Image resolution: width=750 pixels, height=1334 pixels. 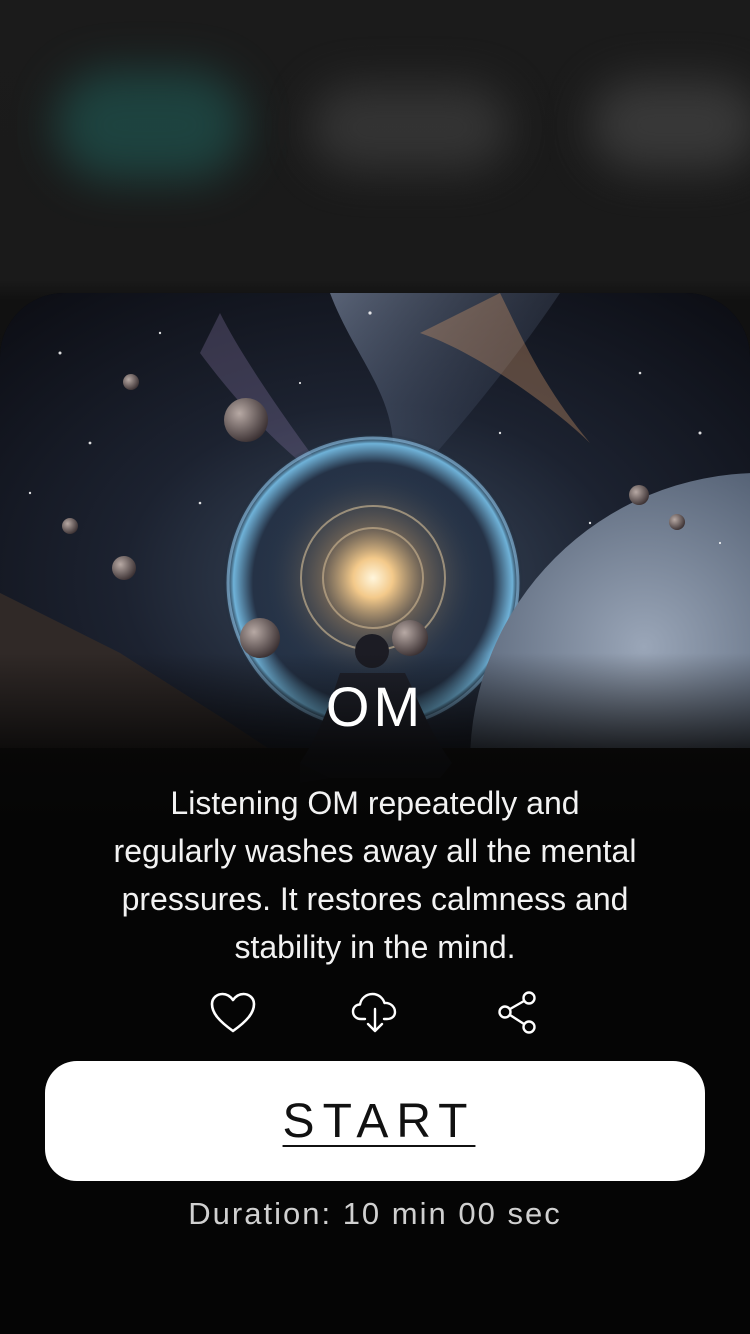 What do you see at coordinates (375, 1213) in the screenshot?
I see `duration-text: Duration: 10 min 00 sec` at bounding box center [375, 1213].